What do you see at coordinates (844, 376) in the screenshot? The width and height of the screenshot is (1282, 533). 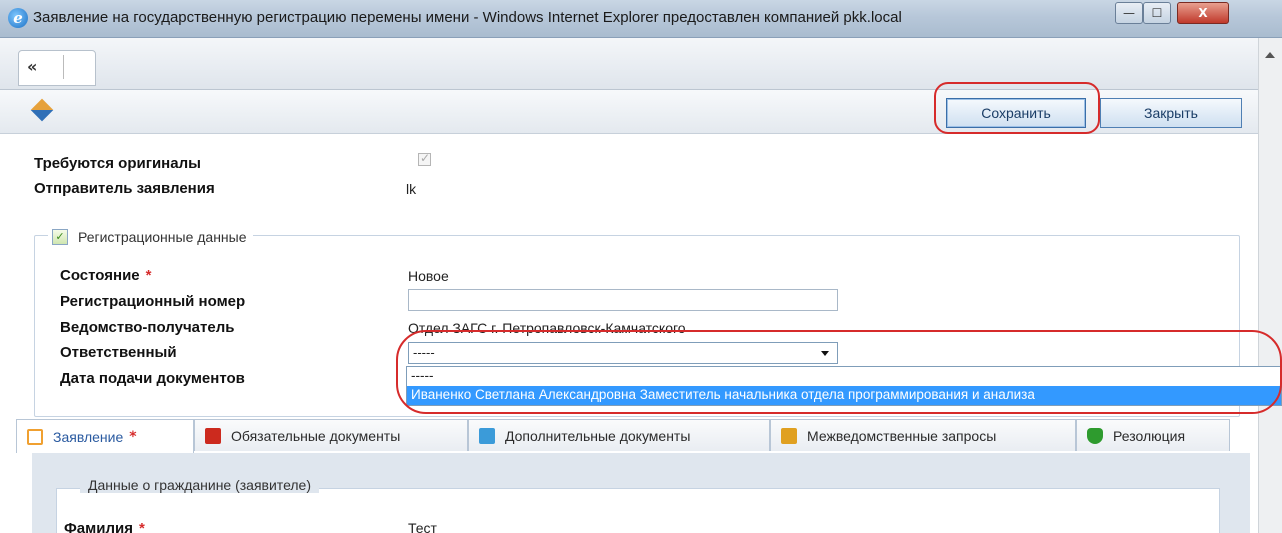 I see `dropdown-option: -----` at bounding box center [844, 376].